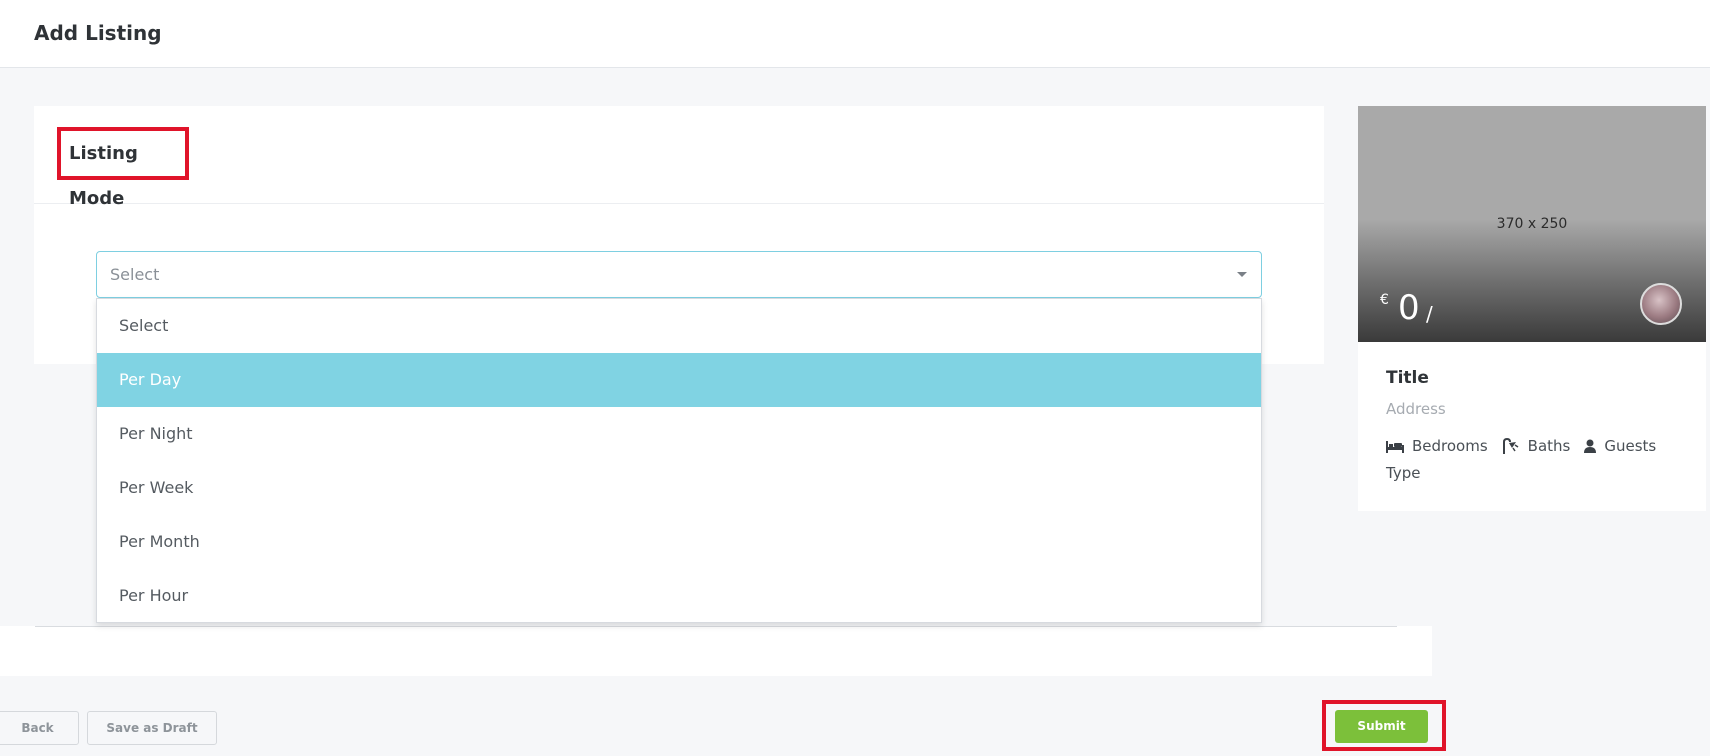 The width and height of the screenshot is (1710, 756). I want to click on meta-bedrooms: Bedrooms, so click(1437, 446).